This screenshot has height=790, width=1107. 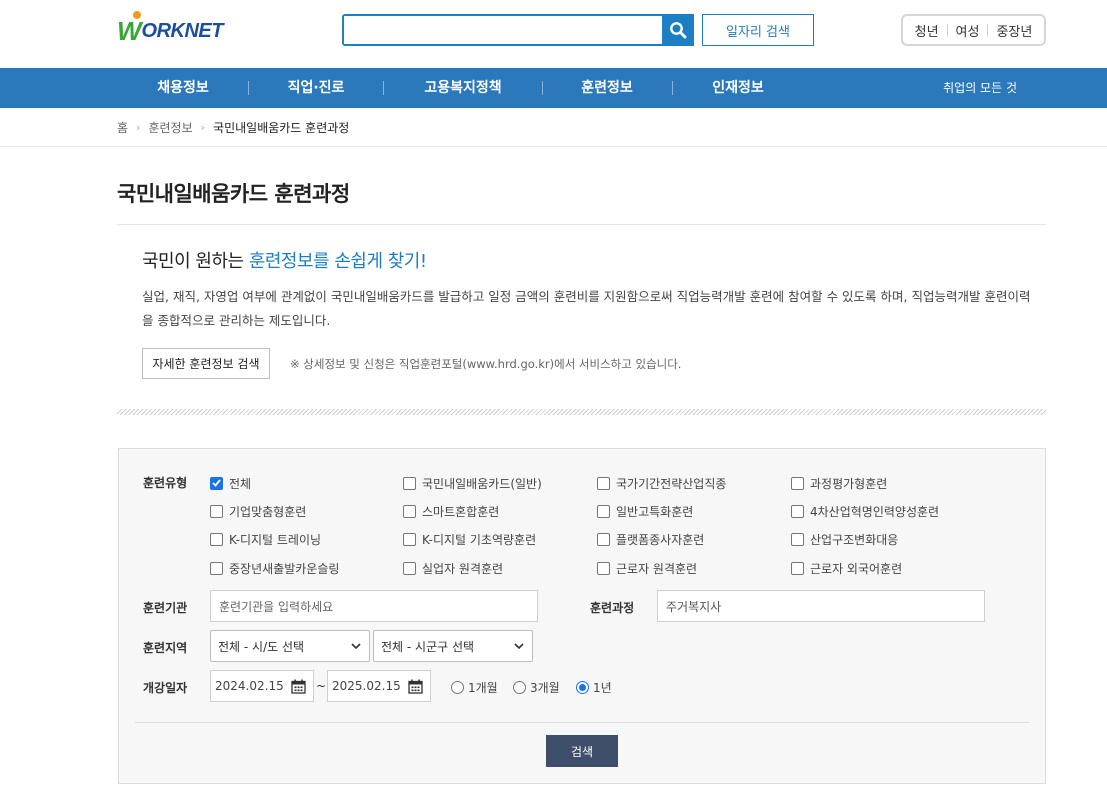 What do you see at coordinates (479, 539) in the screenshot?
I see `training-type-label-text: K-디지털 기초역량훈련` at bounding box center [479, 539].